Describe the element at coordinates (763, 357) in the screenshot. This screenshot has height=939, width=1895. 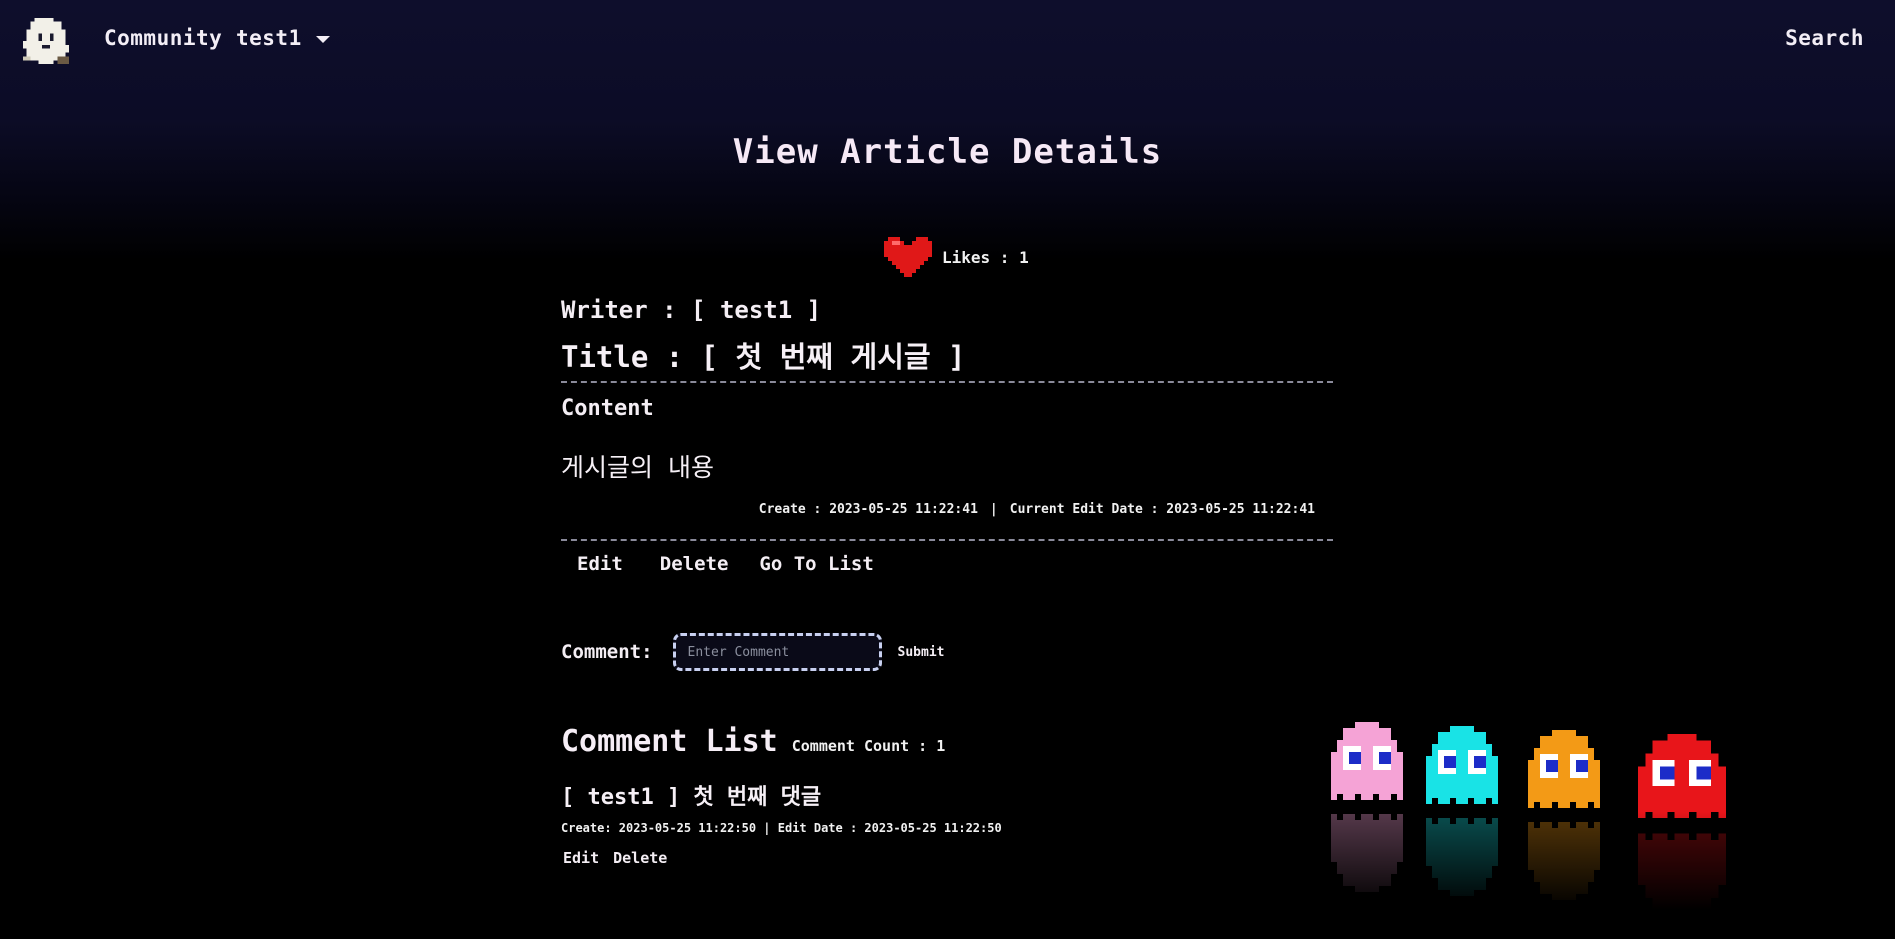
I see `article-title: Title : [ 첫 번째 게시글 ]` at that location.